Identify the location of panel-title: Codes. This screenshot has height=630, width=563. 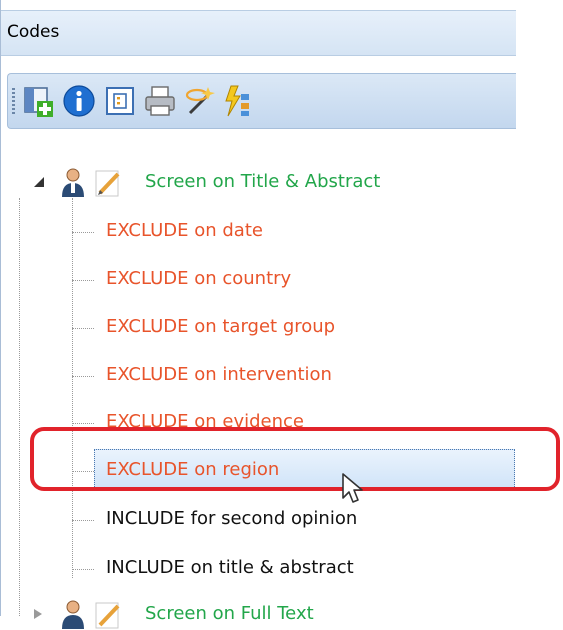
(33, 32).